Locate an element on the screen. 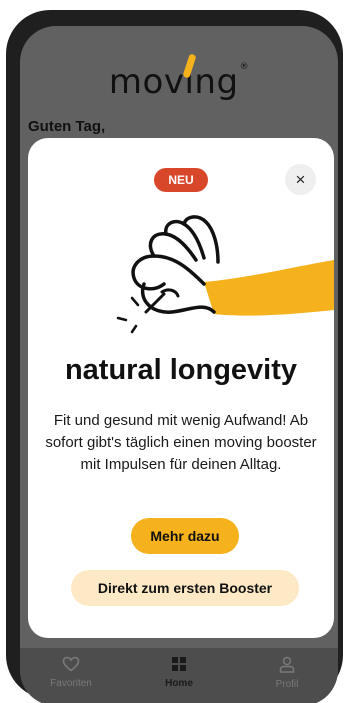  tab-label-profil: Profil is located at coordinates (287, 684).